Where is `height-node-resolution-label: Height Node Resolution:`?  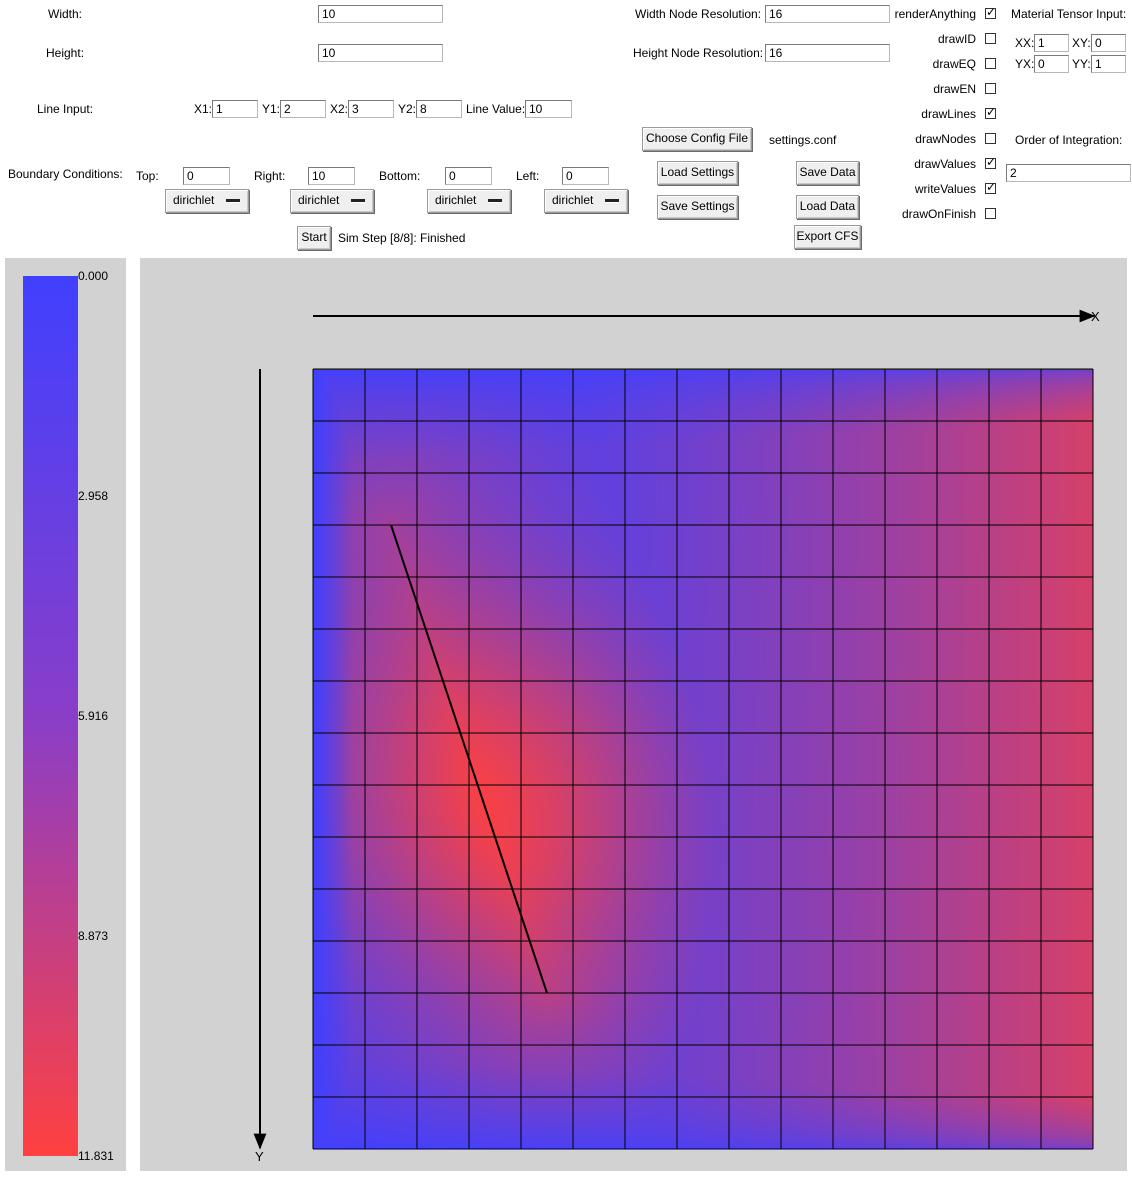
height-node-resolution-label: Height Node Resolution: is located at coordinates (698, 53).